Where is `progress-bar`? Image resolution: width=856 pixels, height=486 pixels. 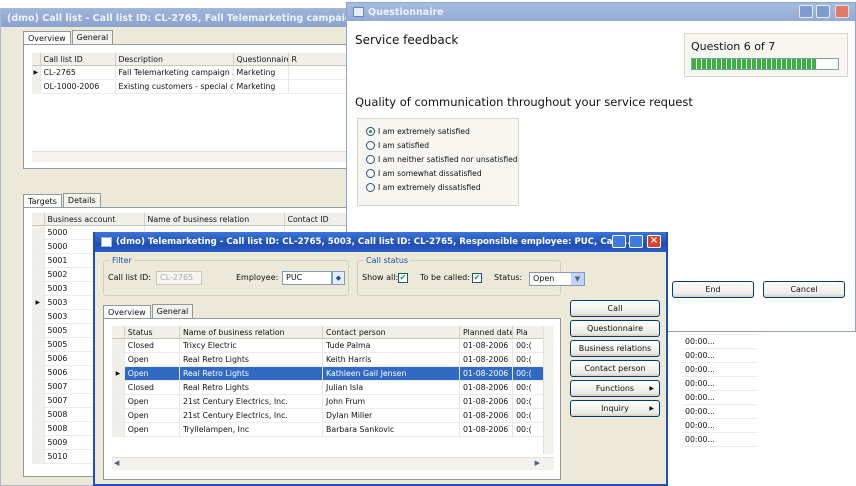 progress-bar is located at coordinates (765, 64).